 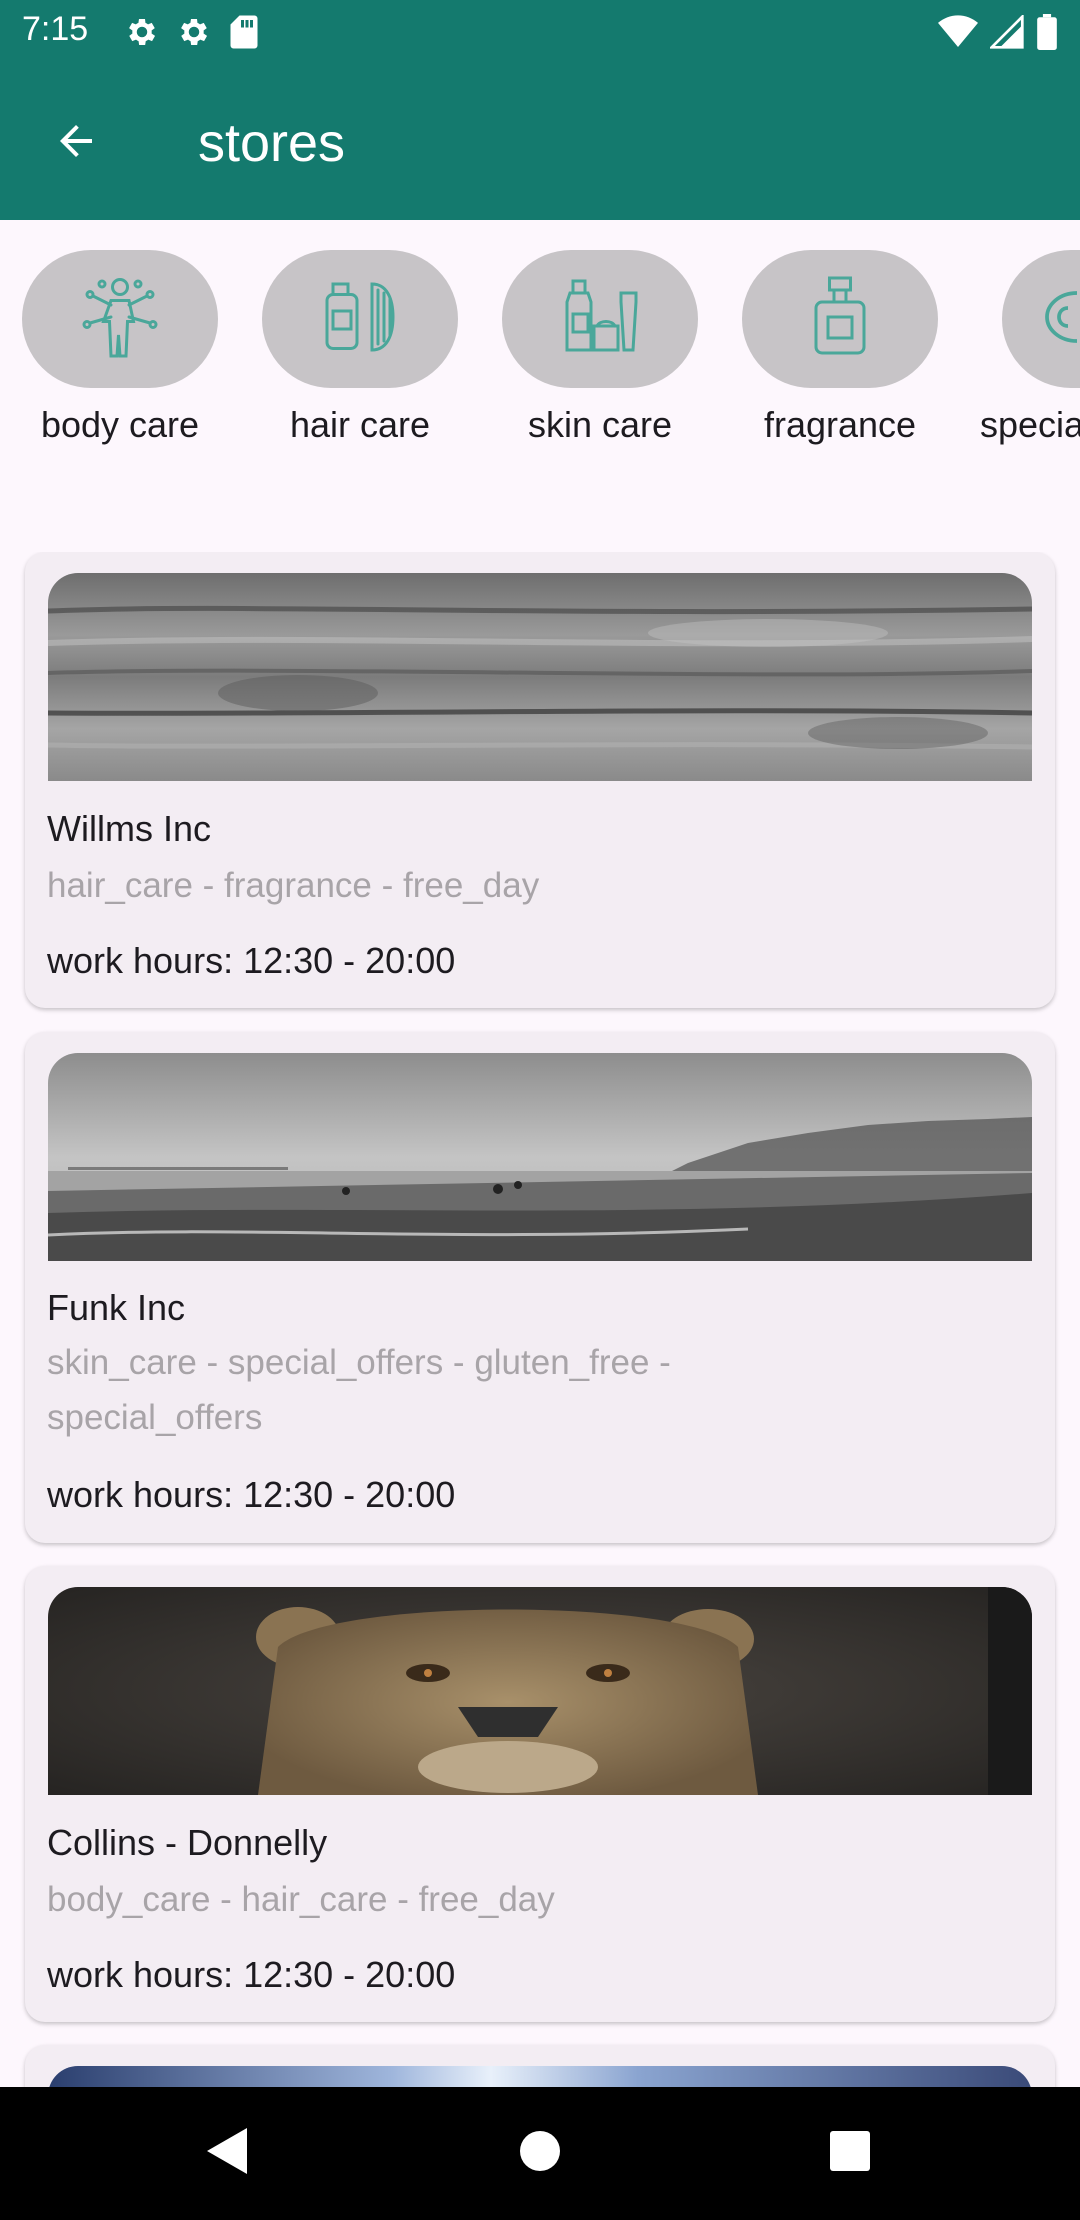 I want to click on category-skin-care: skin care, so click(x=600, y=348).